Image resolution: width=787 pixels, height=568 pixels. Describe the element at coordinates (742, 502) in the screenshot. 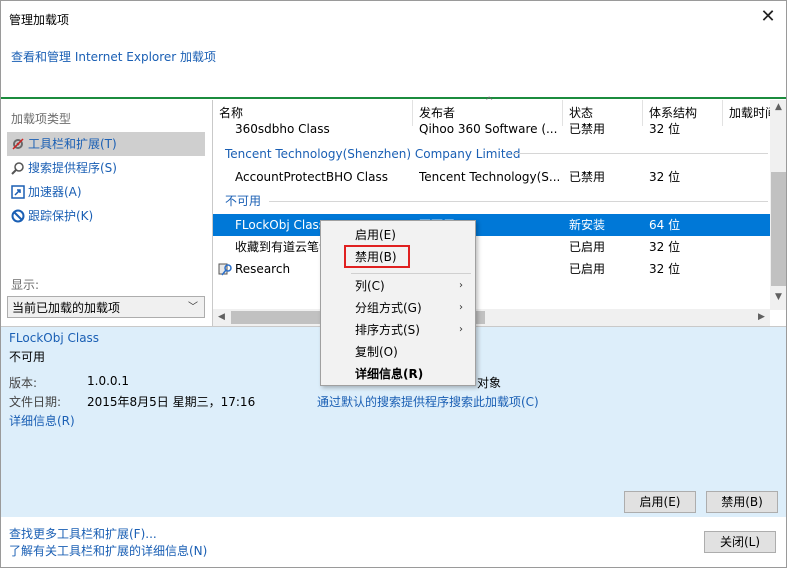

I see `disable-button: 禁用(B)` at that location.